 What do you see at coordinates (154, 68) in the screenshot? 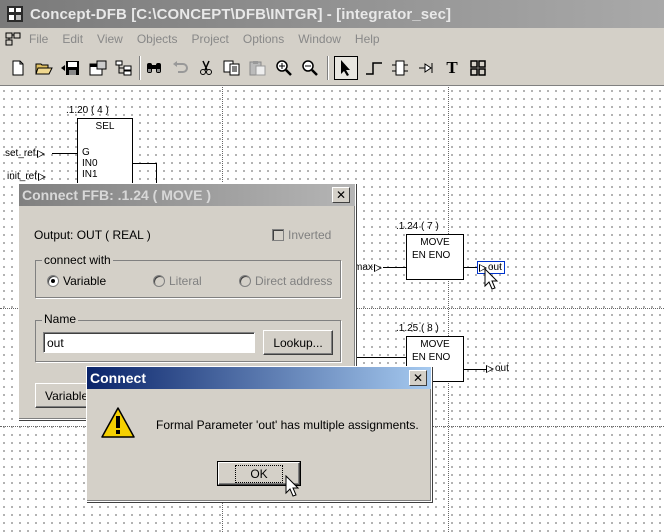
I see `find-icon` at bounding box center [154, 68].